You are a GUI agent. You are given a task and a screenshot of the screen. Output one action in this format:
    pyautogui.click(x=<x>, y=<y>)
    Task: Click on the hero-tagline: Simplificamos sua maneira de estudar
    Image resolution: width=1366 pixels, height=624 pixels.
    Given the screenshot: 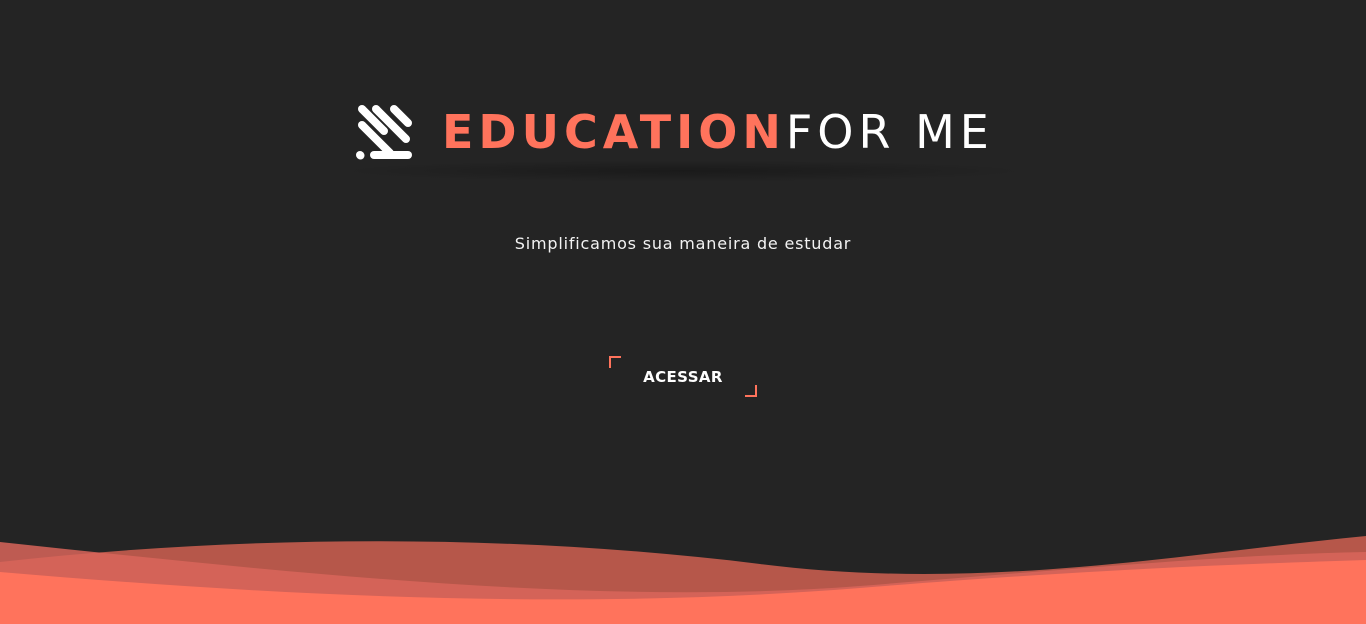 What is the action you would take?
    pyautogui.click(x=683, y=243)
    